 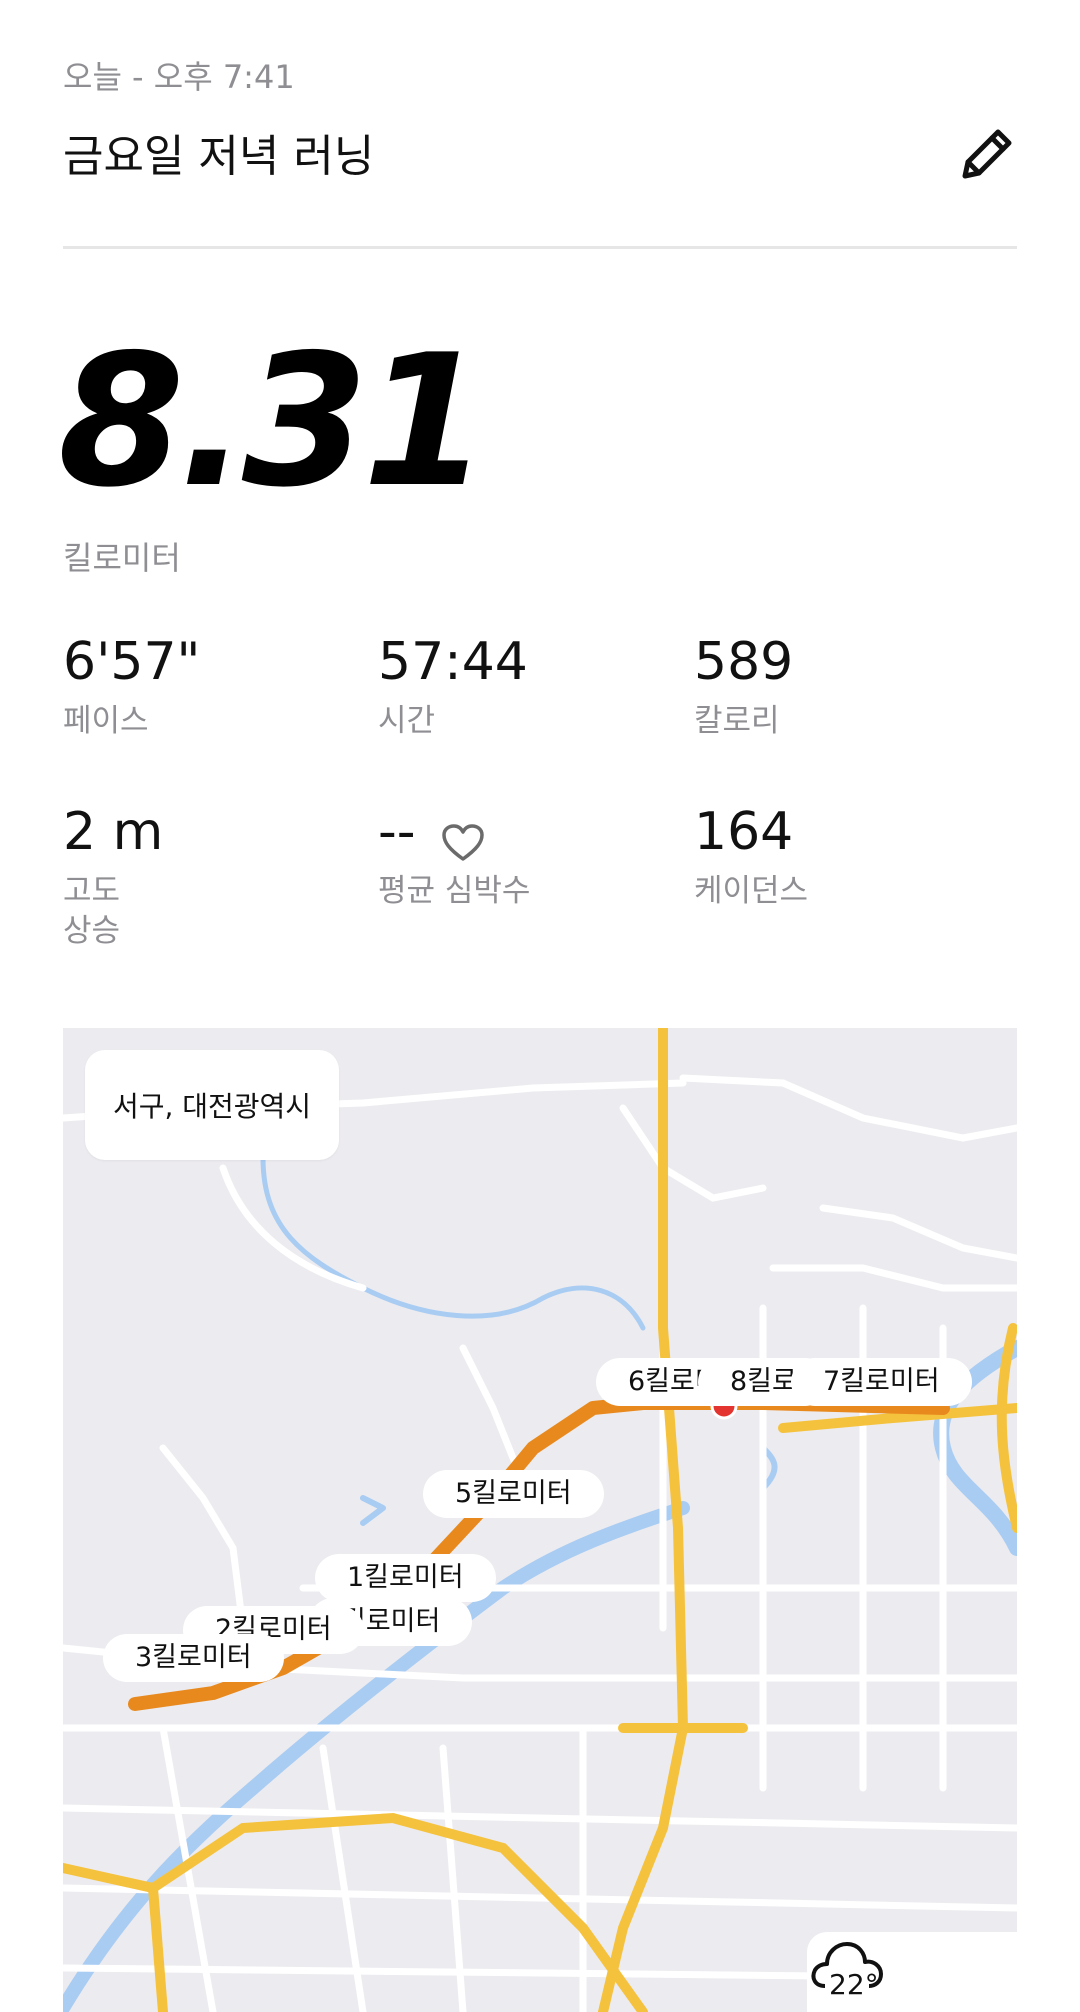 What do you see at coordinates (751, 891) in the screenshot?
I see `cadence-label: 케이던스` at bounding box center [751, 891].